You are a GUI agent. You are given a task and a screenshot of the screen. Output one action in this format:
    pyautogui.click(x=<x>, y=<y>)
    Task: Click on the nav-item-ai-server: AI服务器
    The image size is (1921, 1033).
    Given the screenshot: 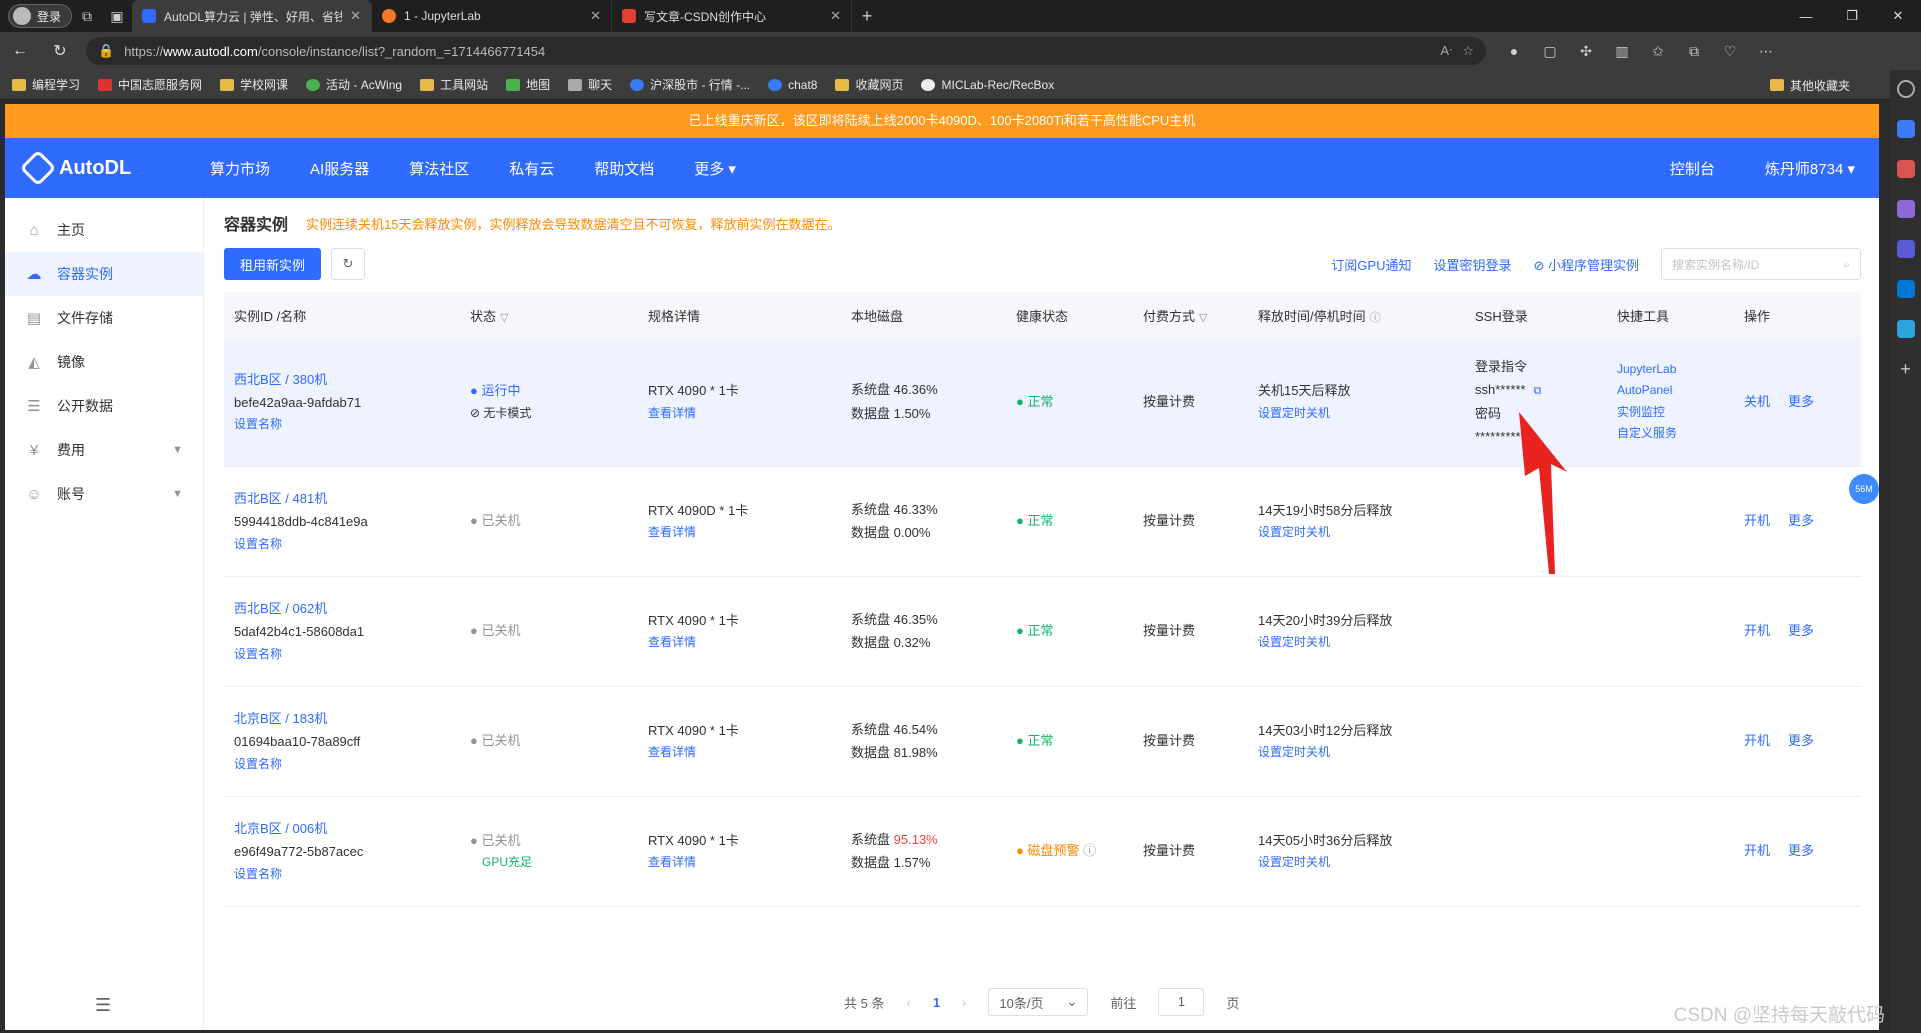 What is the action you would take?
    pyautogui.click(x=339, y=168)
    